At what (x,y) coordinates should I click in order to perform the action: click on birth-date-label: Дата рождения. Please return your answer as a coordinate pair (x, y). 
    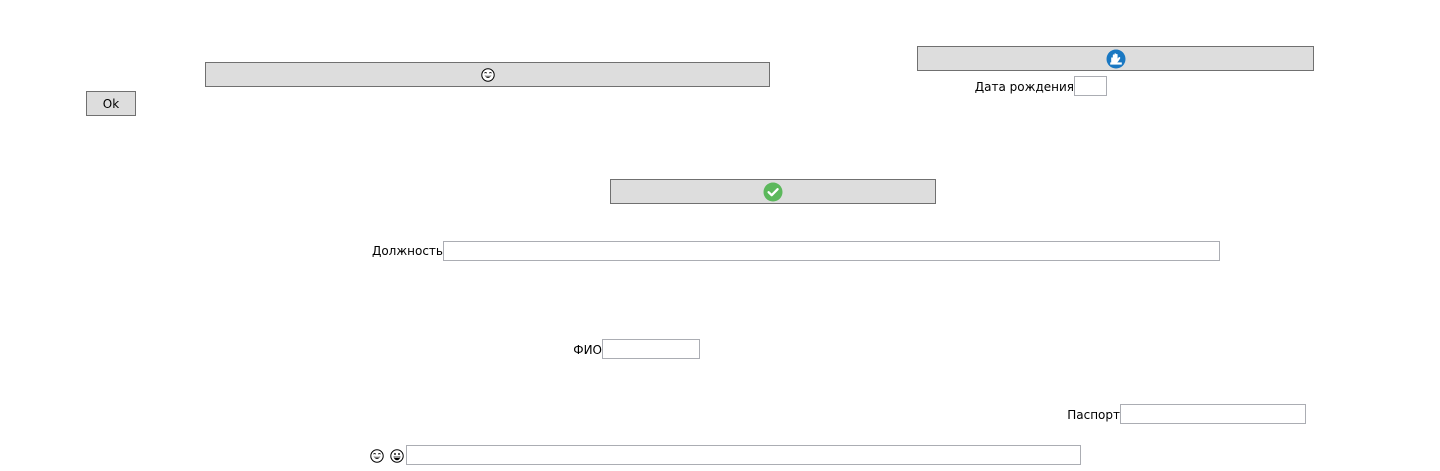
    Looking at the image, I should click on (1024, 87).